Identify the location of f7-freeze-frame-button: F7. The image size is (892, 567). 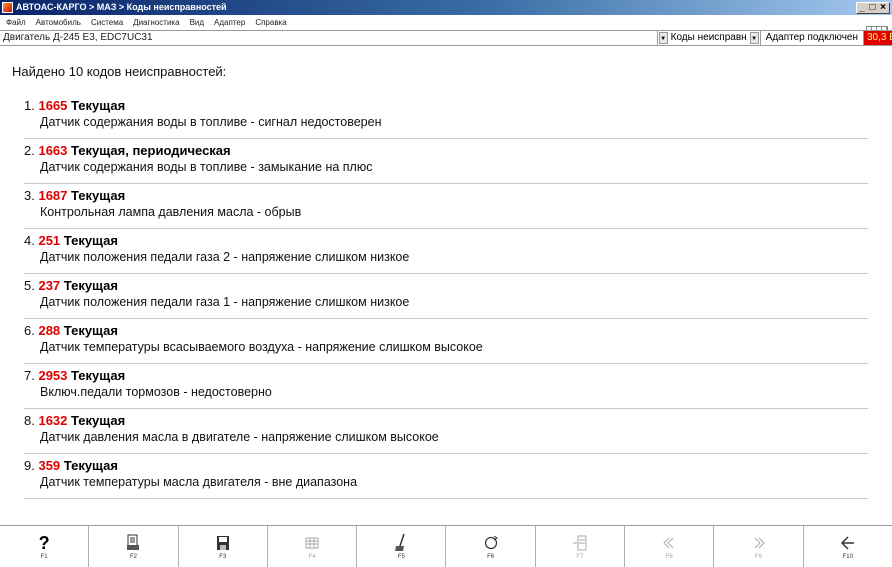
(581, 546).